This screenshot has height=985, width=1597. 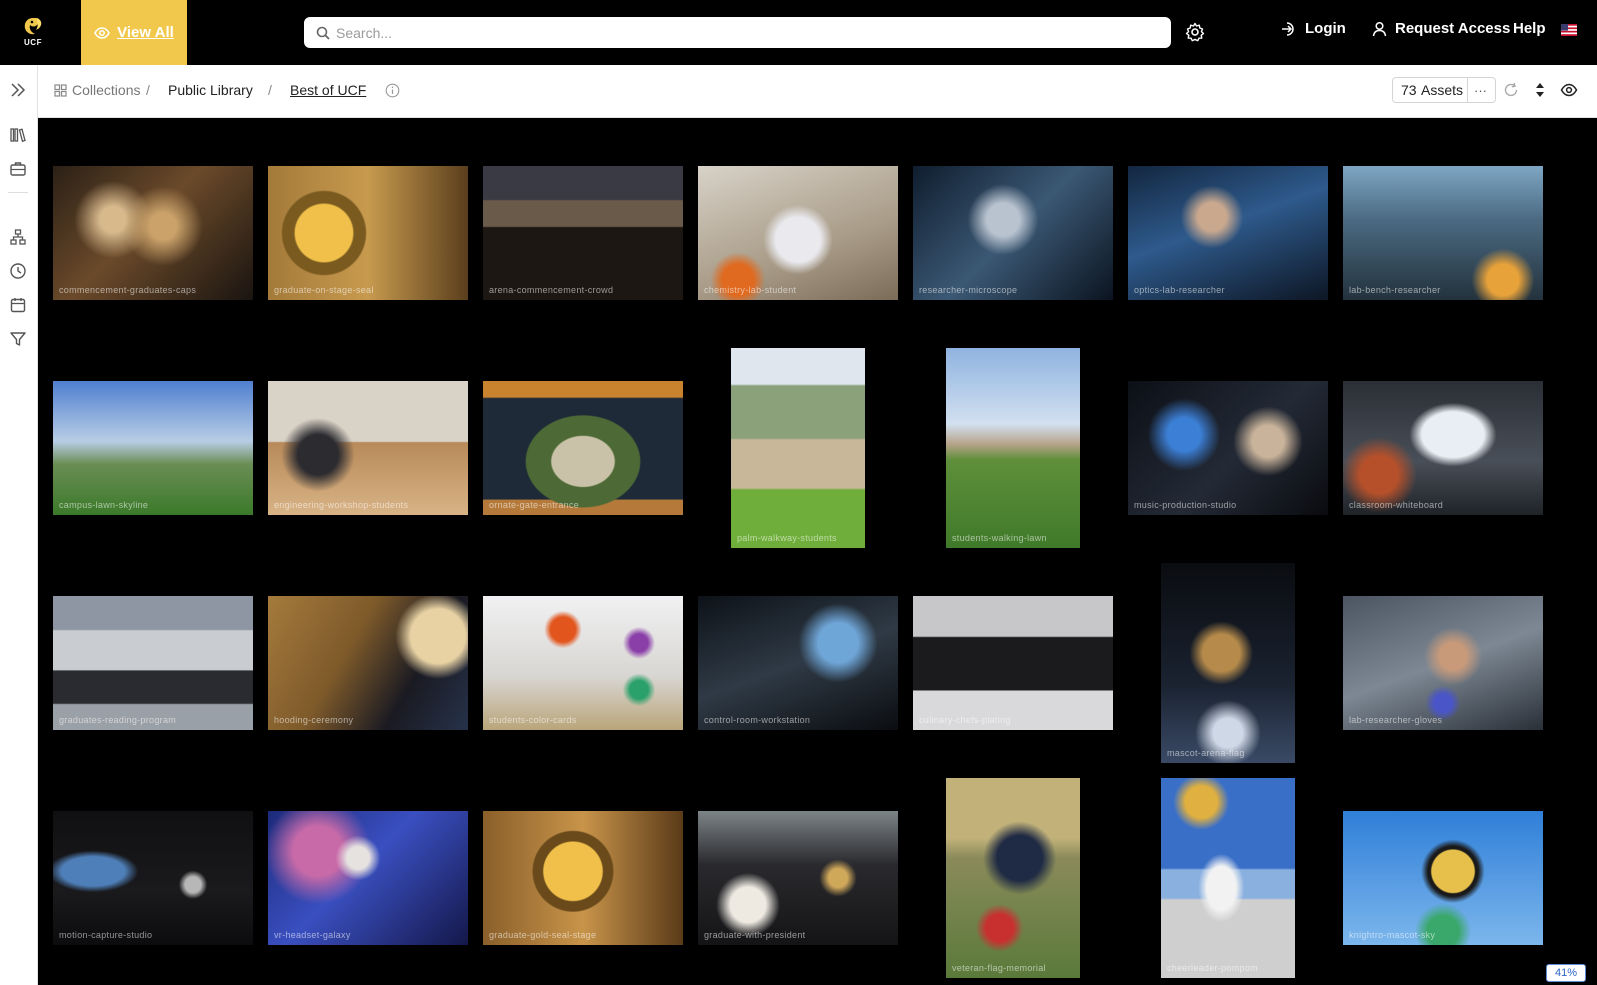 I want to click on photo-tag-cheerleader-pompom: cheerleader-pompom, so click(x=1212, y=968).